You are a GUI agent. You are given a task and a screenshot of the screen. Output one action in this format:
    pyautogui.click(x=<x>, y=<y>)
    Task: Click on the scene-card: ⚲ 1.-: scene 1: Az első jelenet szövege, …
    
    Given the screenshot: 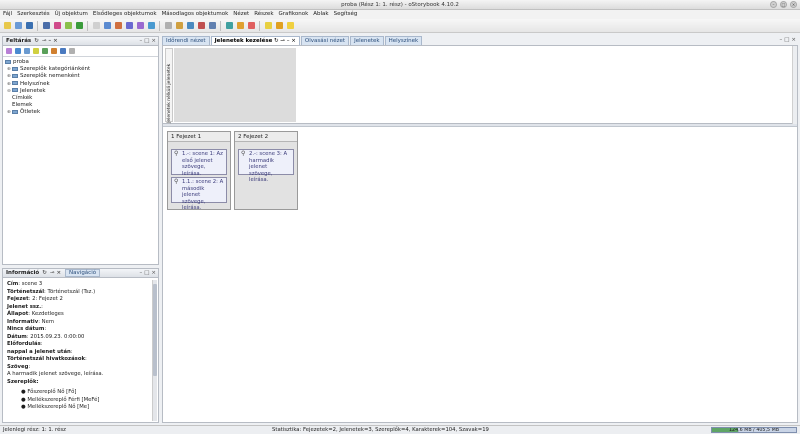 What is the action you would take?
    pyautogui.click(x=199, y=163)
    